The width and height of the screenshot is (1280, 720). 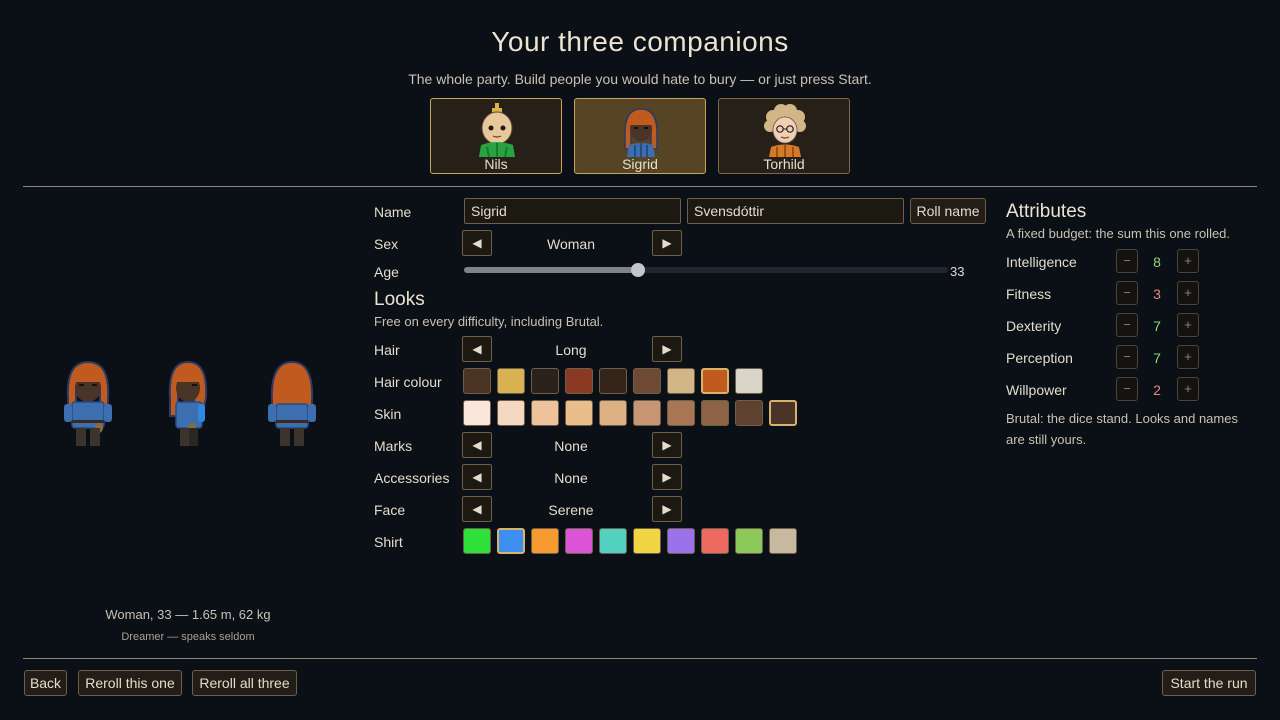 What do you see at coordinates (667, 243) in the screenshot?
I see `sex-next-button: ▶` at bounding box center [667, 243].